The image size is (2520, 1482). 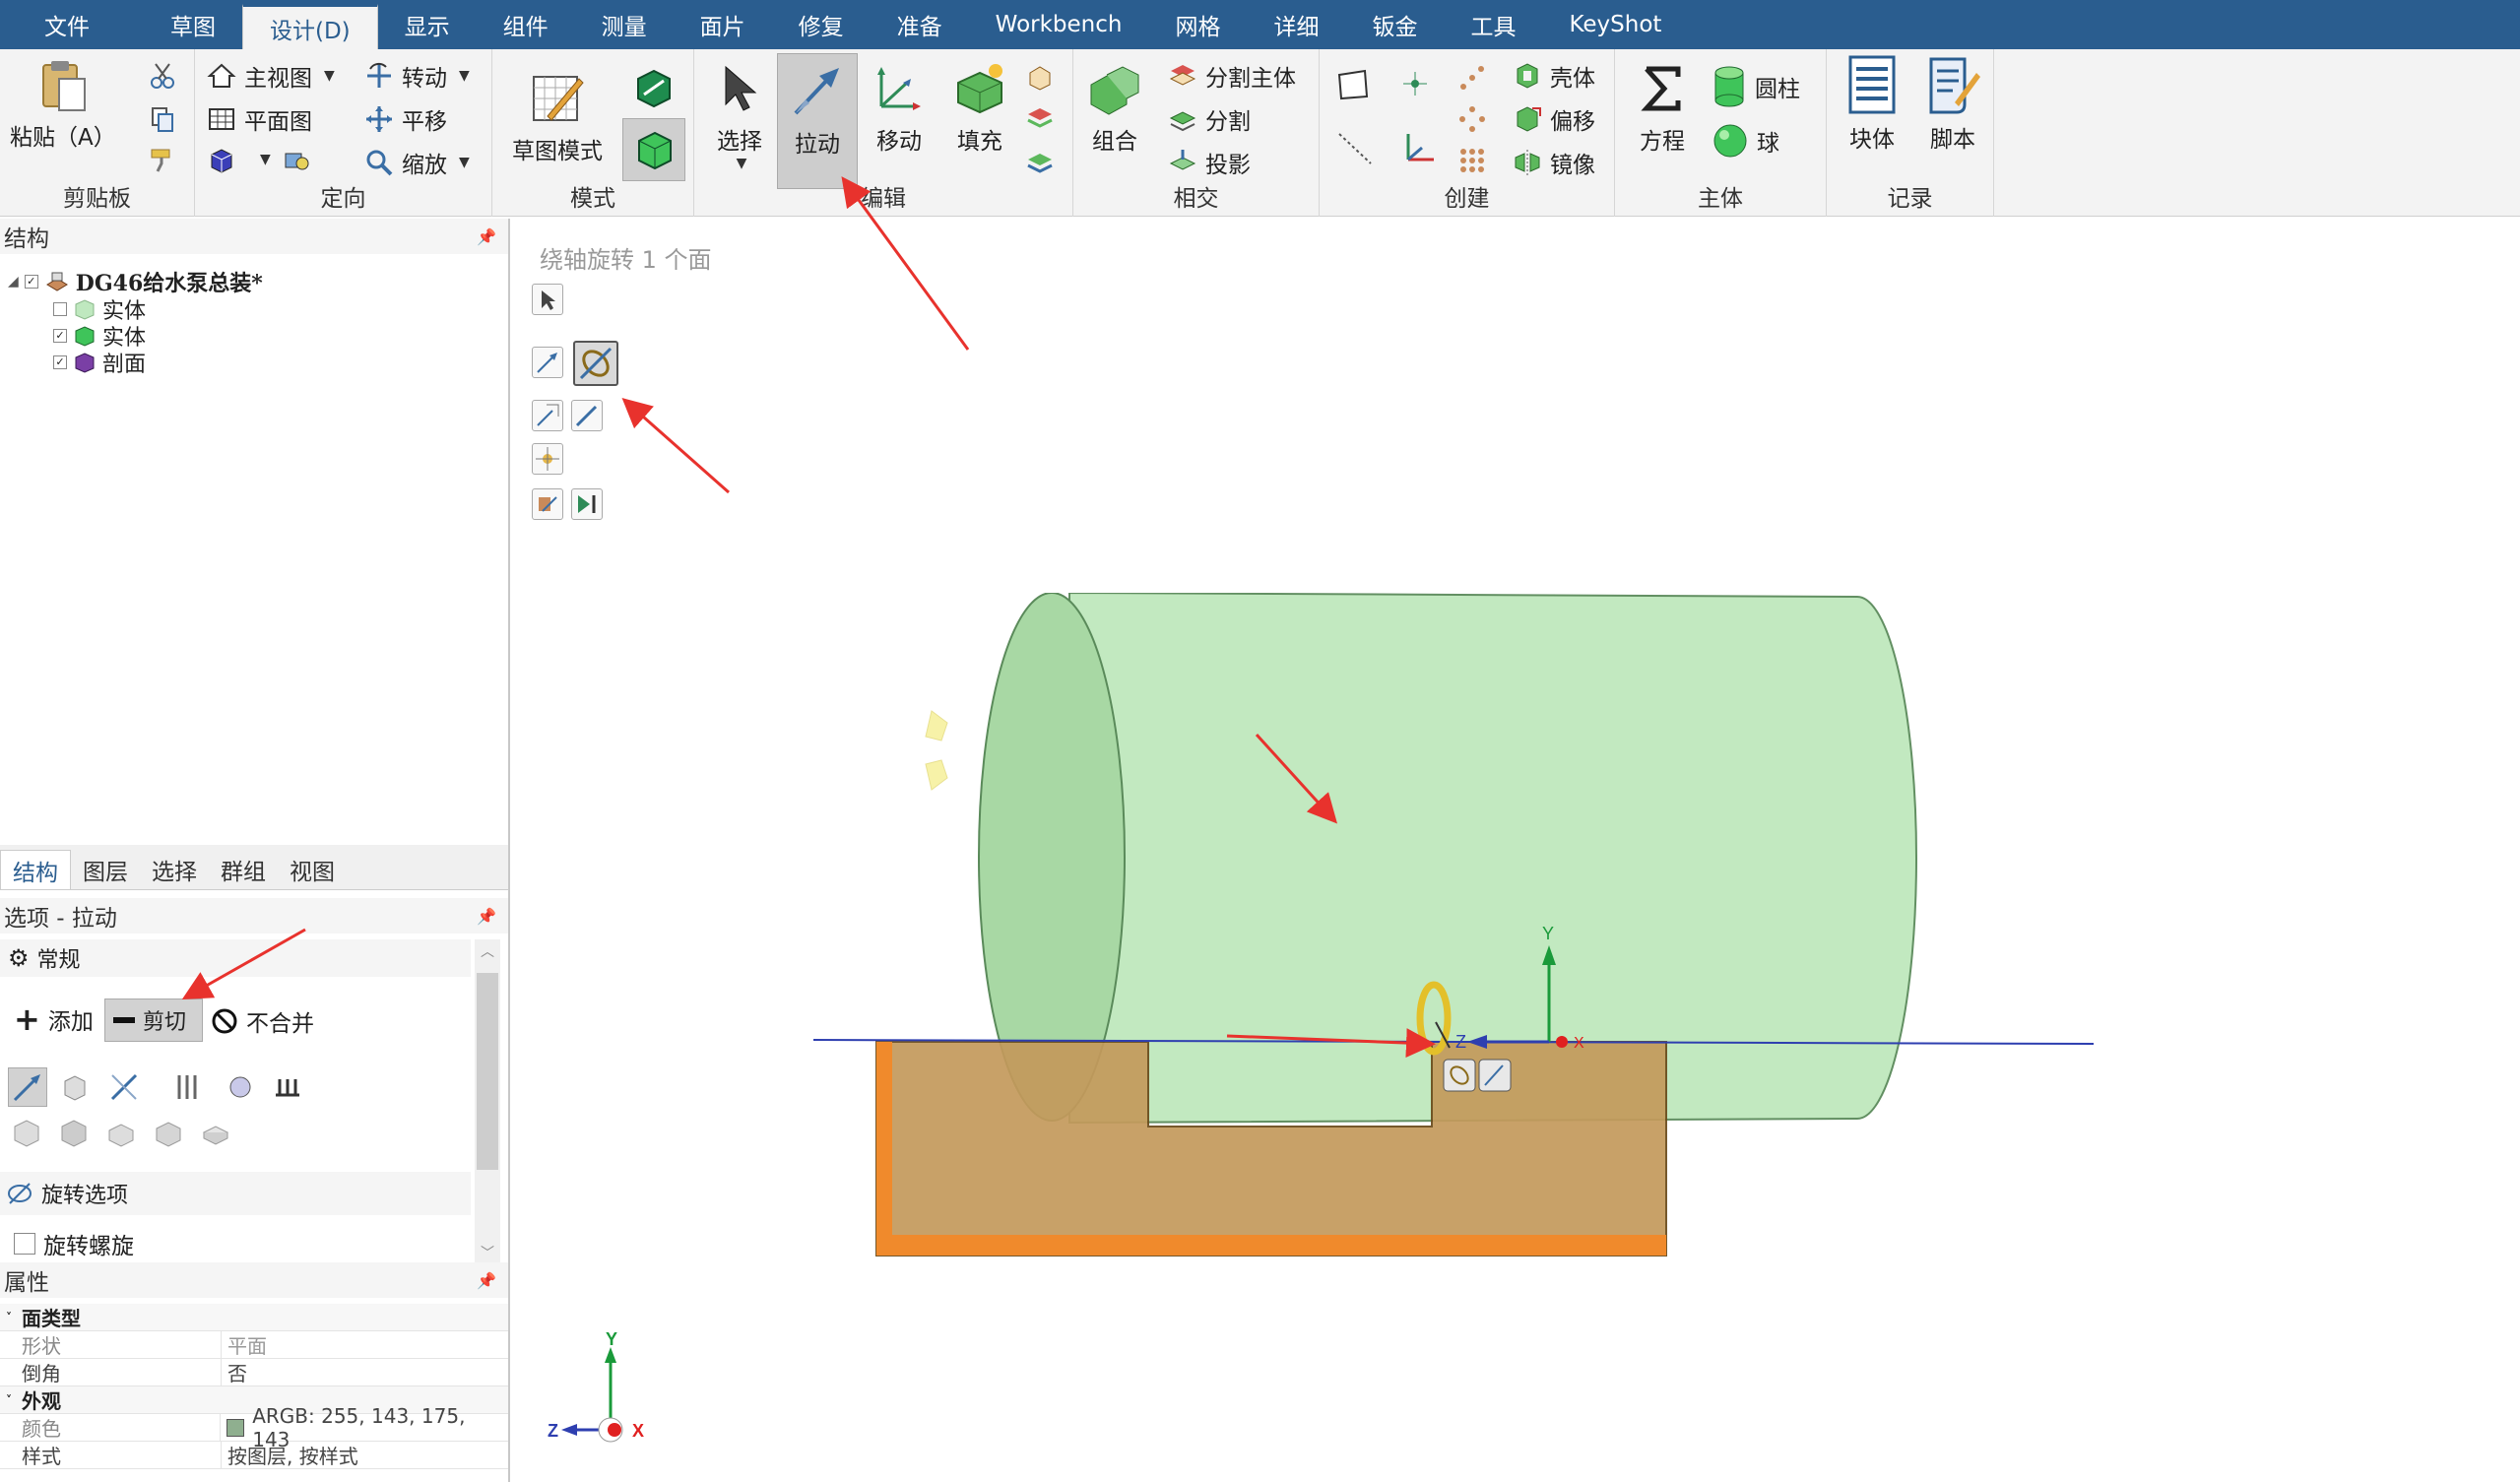 I want to click on thicken-face-icon, so click(x=215, y=1133).